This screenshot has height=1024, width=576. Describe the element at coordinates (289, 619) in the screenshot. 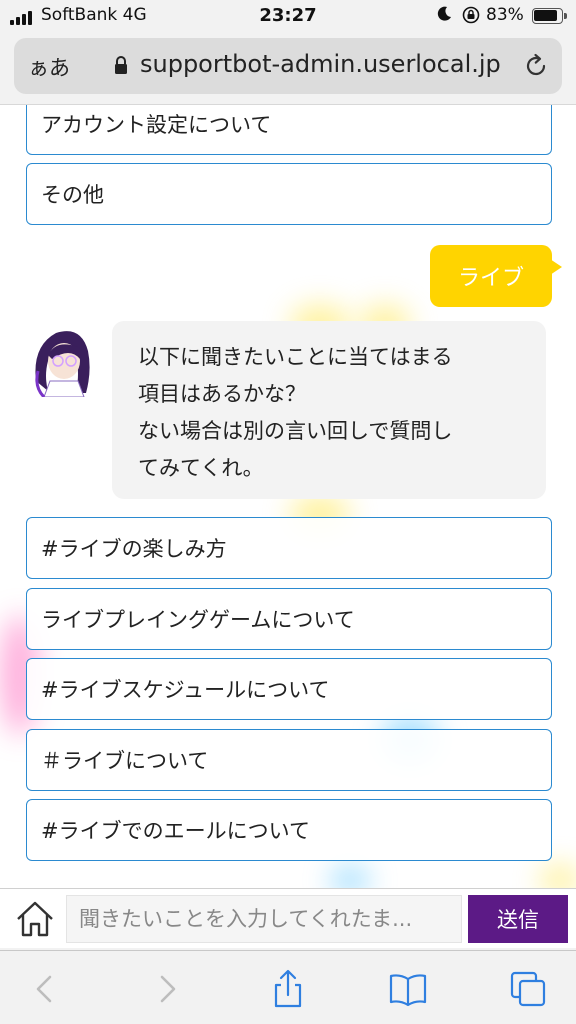

I see `choice-live-playing-game: ライブプレイングゲームについて` at that location.